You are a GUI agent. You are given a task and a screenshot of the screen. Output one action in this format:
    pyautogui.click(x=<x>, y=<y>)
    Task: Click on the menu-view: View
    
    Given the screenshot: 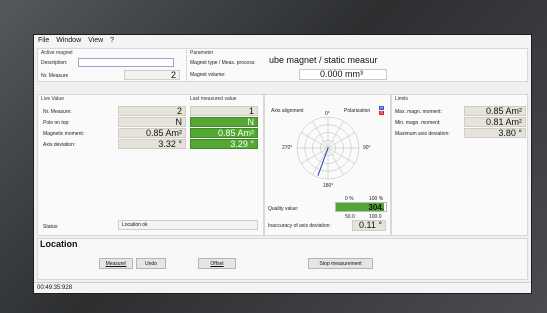 What is the action you would take?
    pyautogui.click(x=95, y=41)
    